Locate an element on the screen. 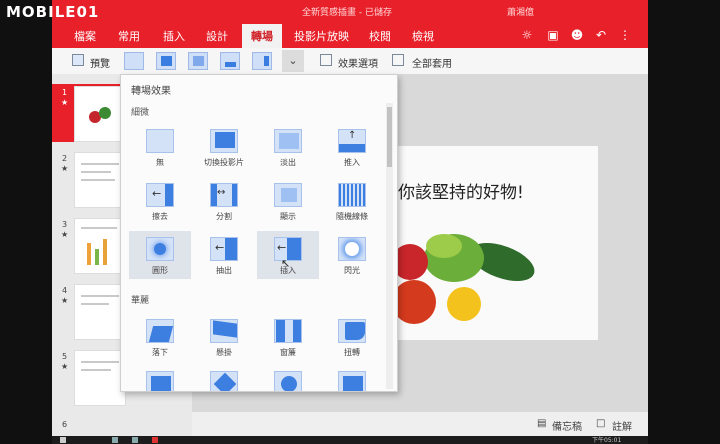 The image size is (720, 444). preview-icon is located at coordinates (78, 60).